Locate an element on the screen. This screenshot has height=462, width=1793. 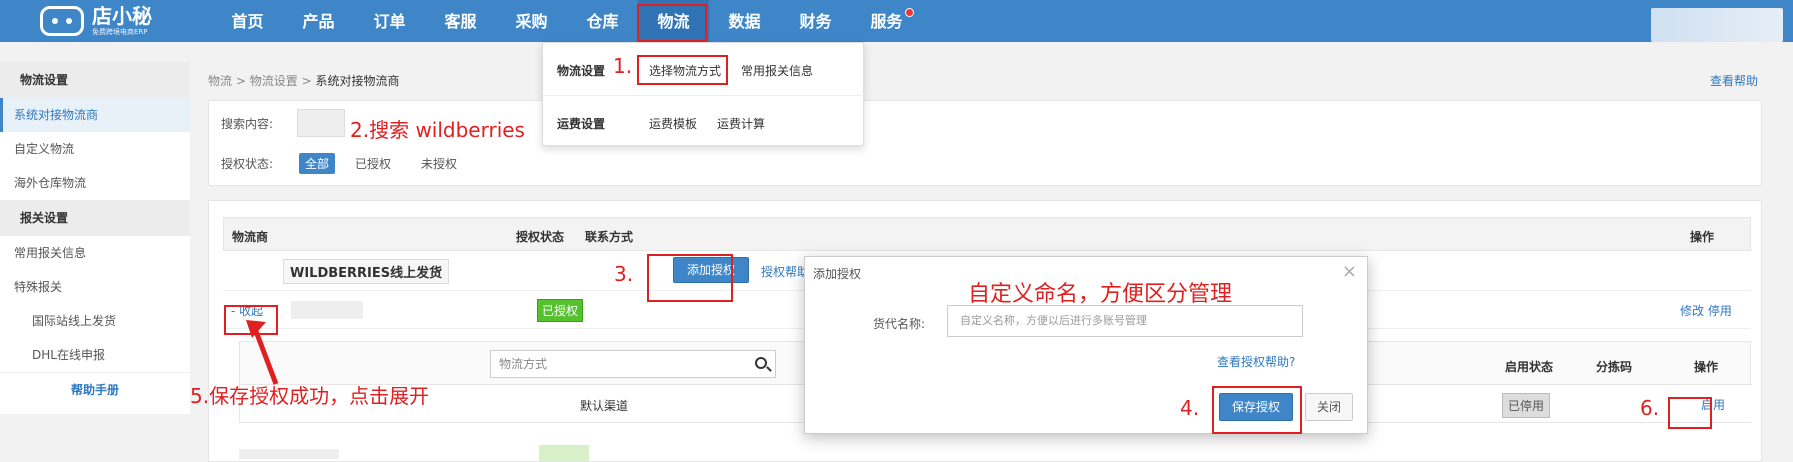
default-channel: 默认渠道 is located at coordinates (604, 406).